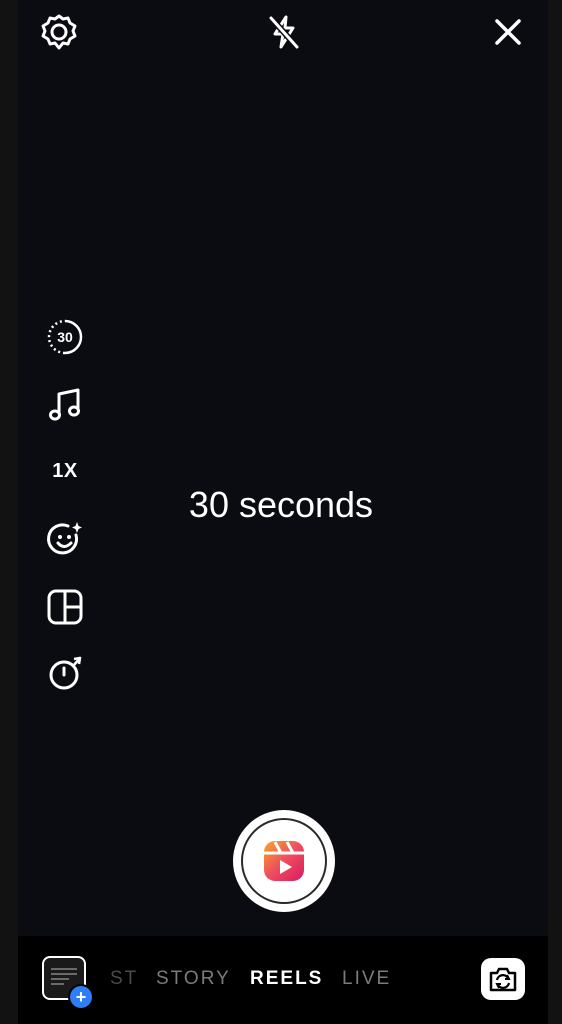 This screenshot has height=1024, width=562. Describe the element at coordinates (124, 979) in the screenshot. I see `mode-post: ST` at that location.